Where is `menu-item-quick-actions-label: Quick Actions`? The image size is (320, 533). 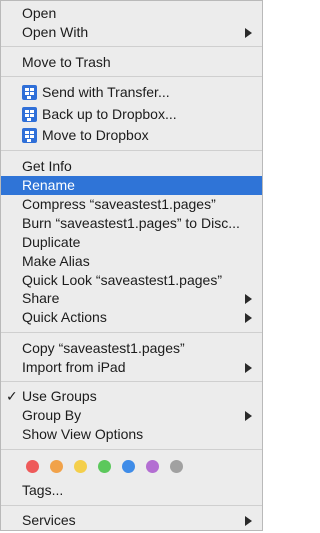 menu-item-quick-actions-label: Quick Actions is located at coordinates (64, 317).